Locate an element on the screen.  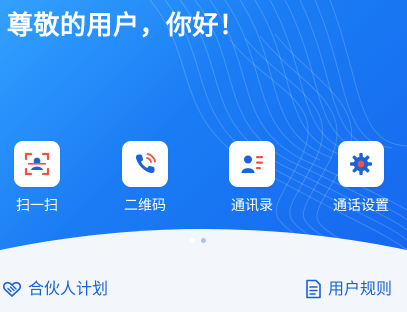
partner-plan-label: 合伙人计划 is located at coordinates (68, 288).